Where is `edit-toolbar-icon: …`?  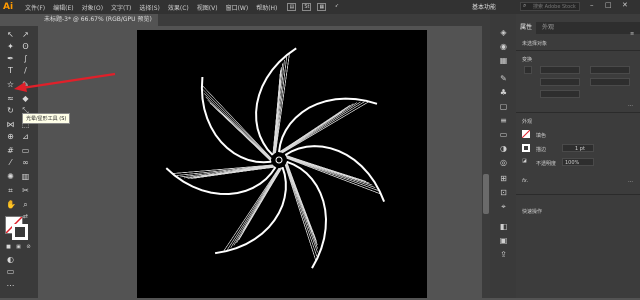 edit-toolbar-icon: … is located at coordinates (10, 283).